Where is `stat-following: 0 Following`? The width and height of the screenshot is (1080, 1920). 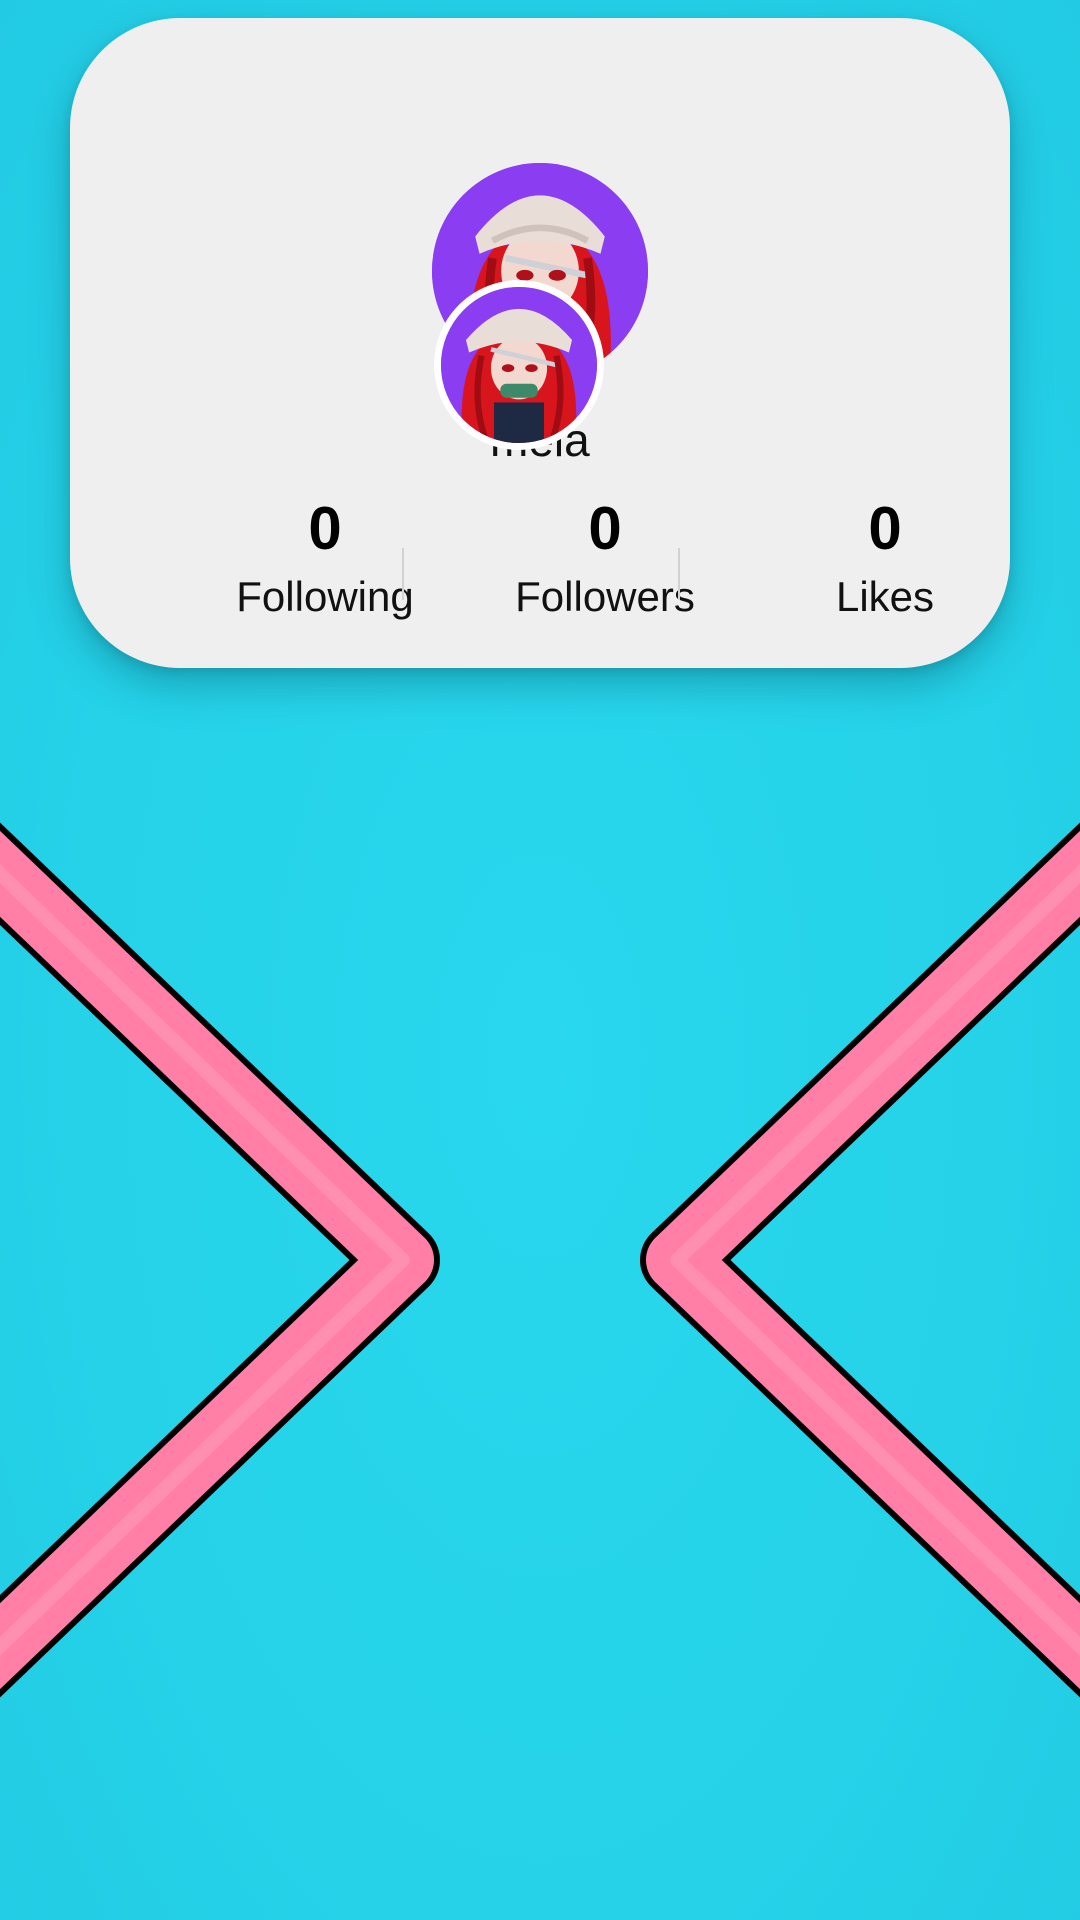 stat-following: 0 Following is located at coordinates (325, 559).